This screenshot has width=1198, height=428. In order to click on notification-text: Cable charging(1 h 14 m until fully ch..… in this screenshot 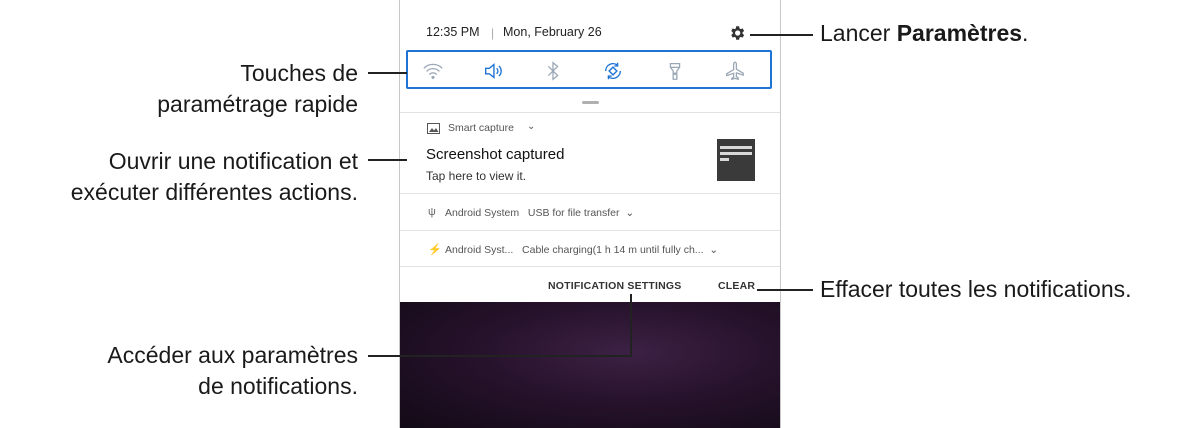, I will do `click(613, 250)`.